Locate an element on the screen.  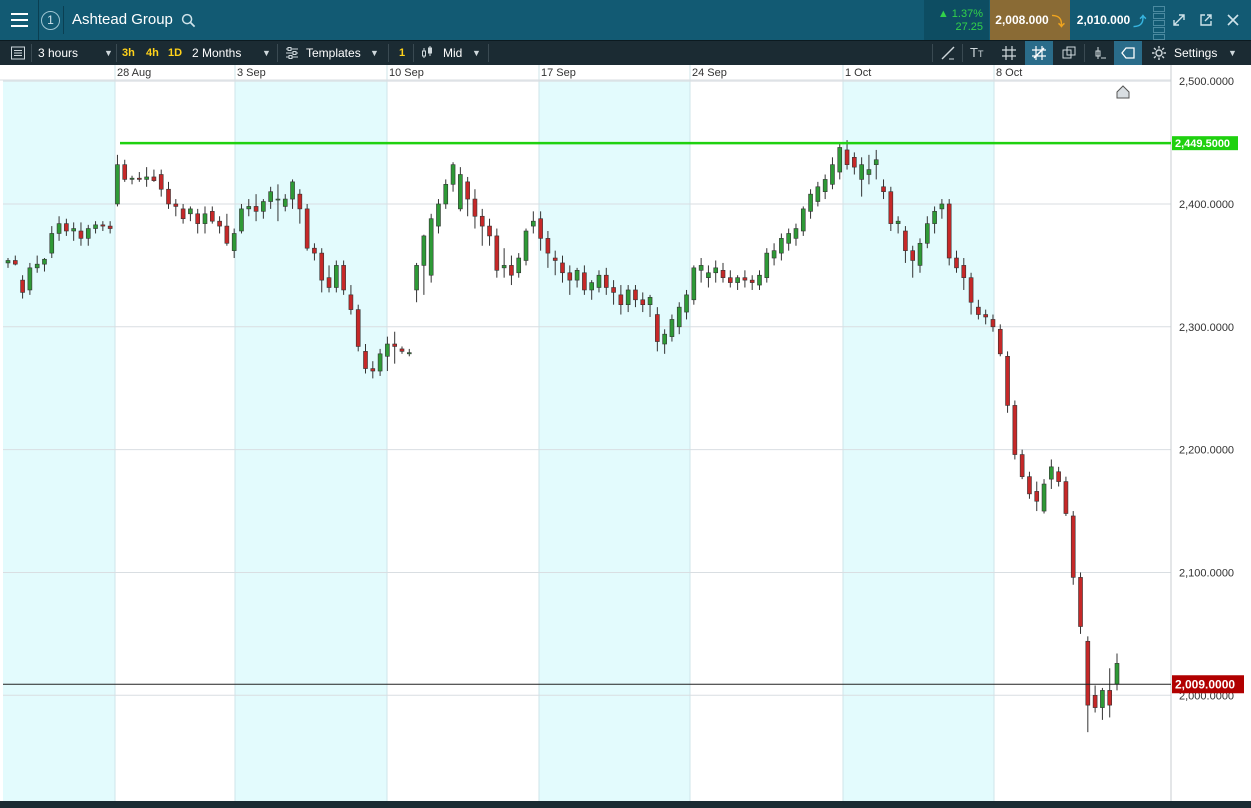
x-tick-label: 8 Oct is located at coordinates (1009, 73).